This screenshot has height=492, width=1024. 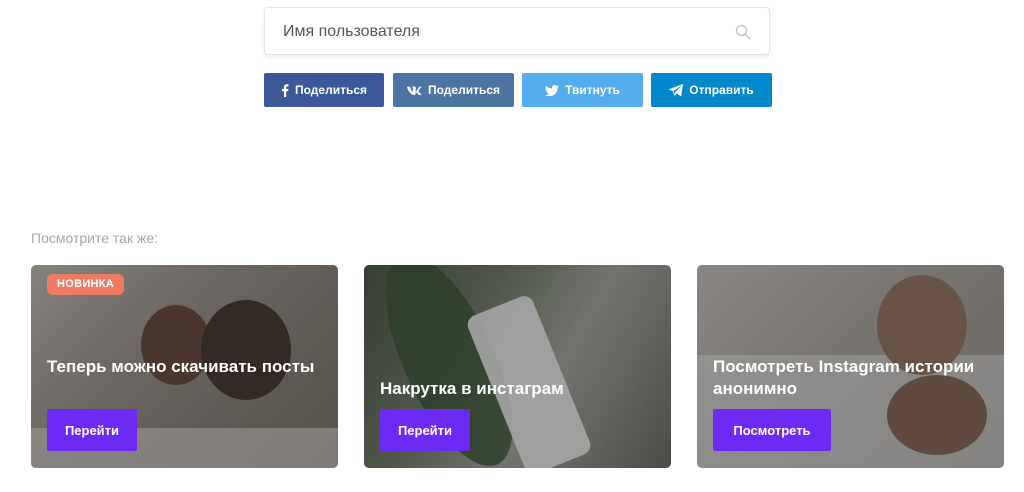 What do you see at coordinates (86, 284) in the screenshot?
I see `new-badge: НОВИНКА` at bounding box center [86, 284].